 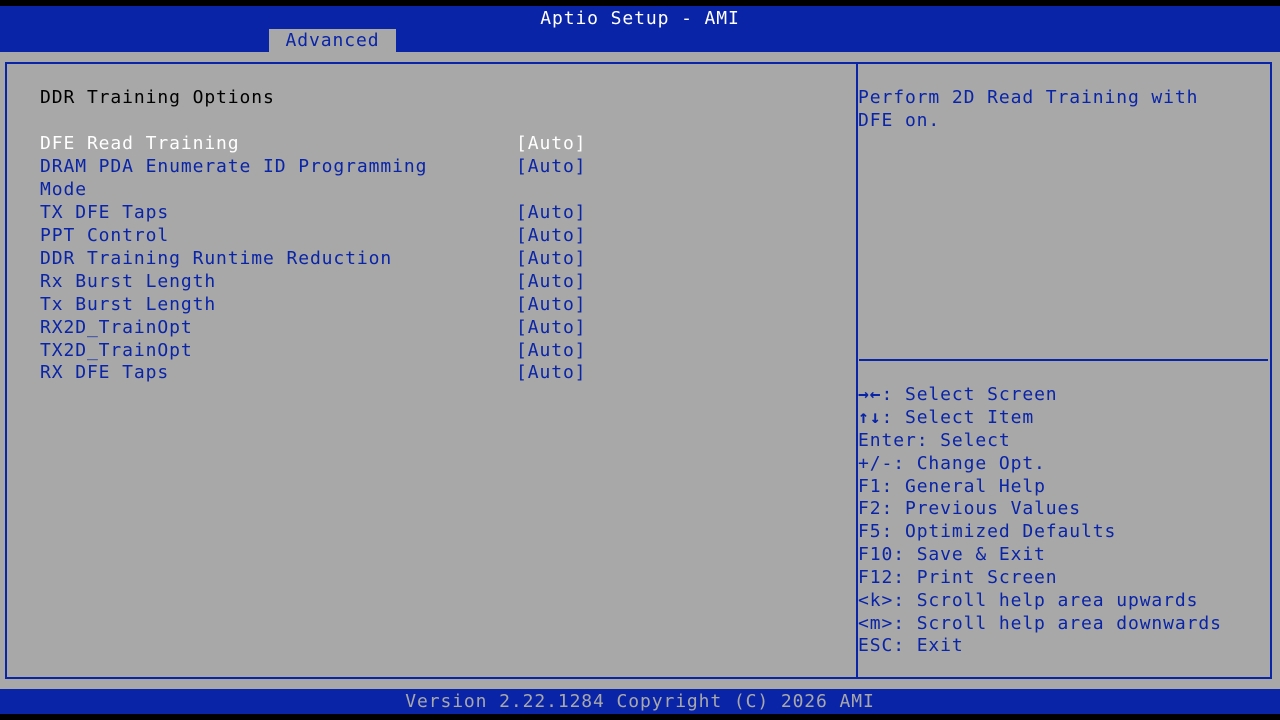 I want to click on option-label: RX DFE Taps, so click(x=105, y=372).